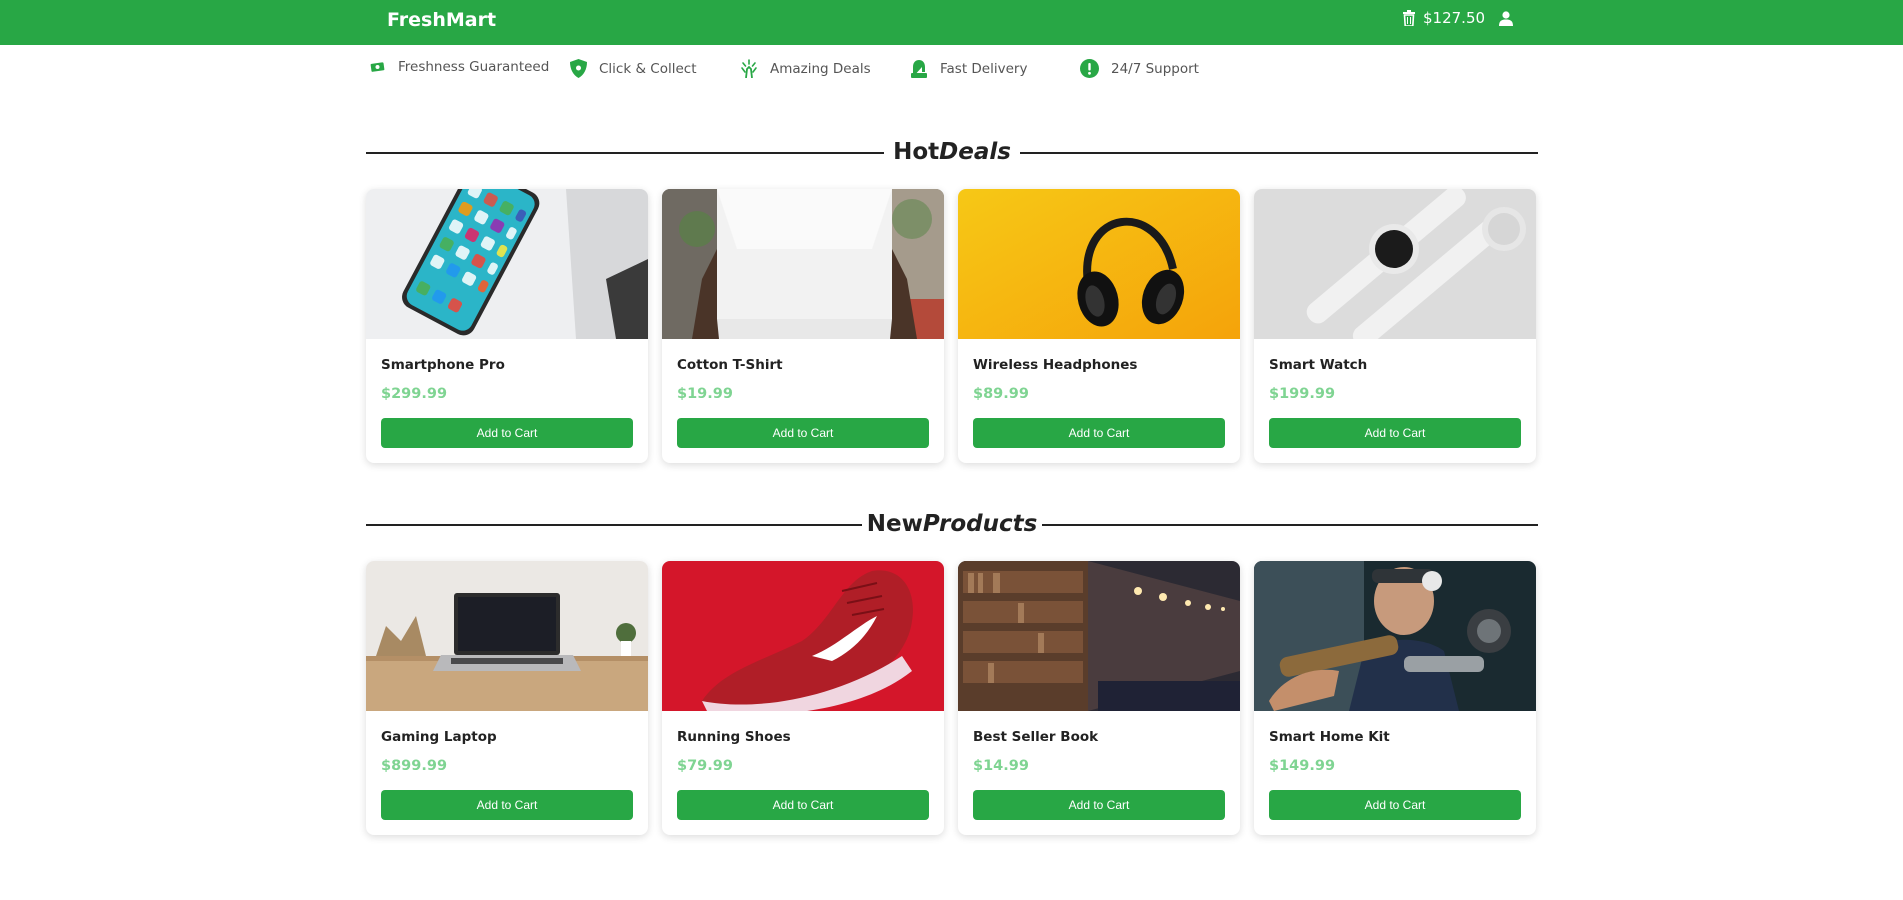  I want to click on product-name: Gaming Laptop, so click(439, 737).